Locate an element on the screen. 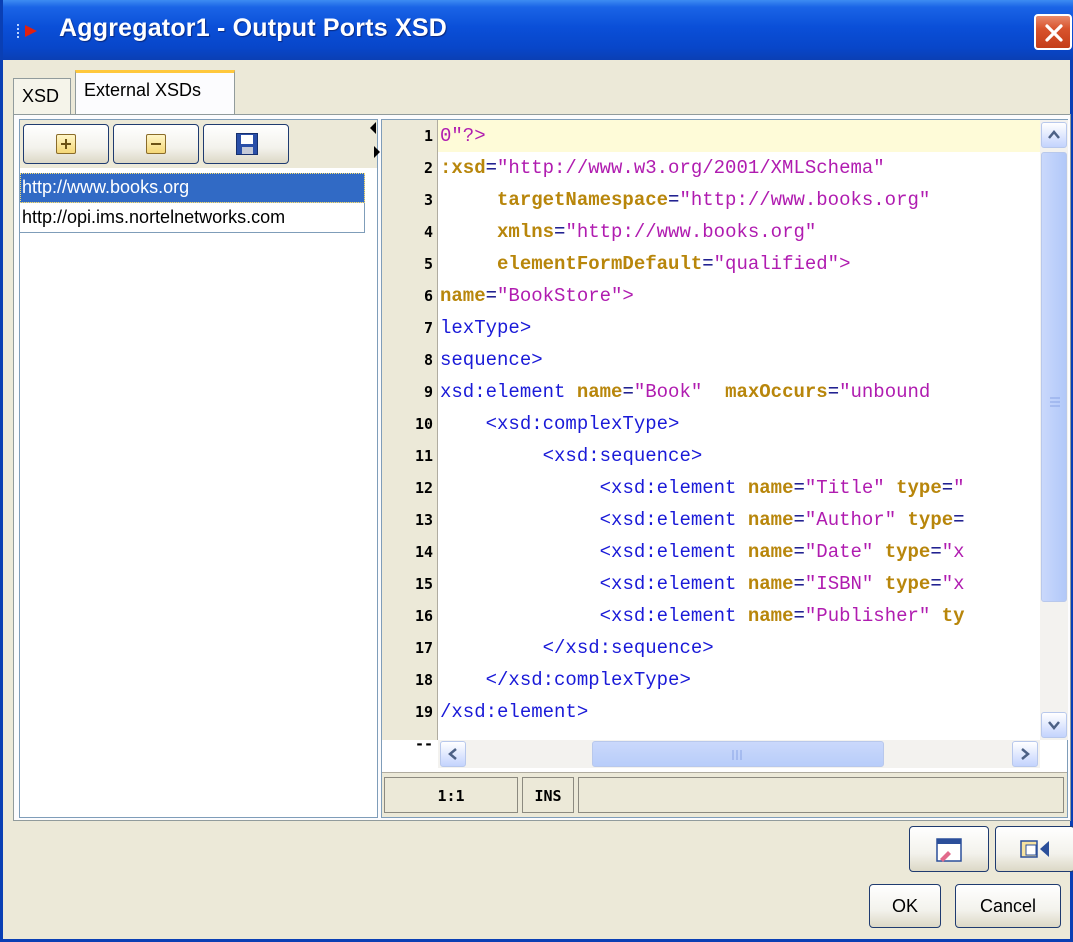  code-line: <xsd:complexType> is located at coordinates (560, 424).